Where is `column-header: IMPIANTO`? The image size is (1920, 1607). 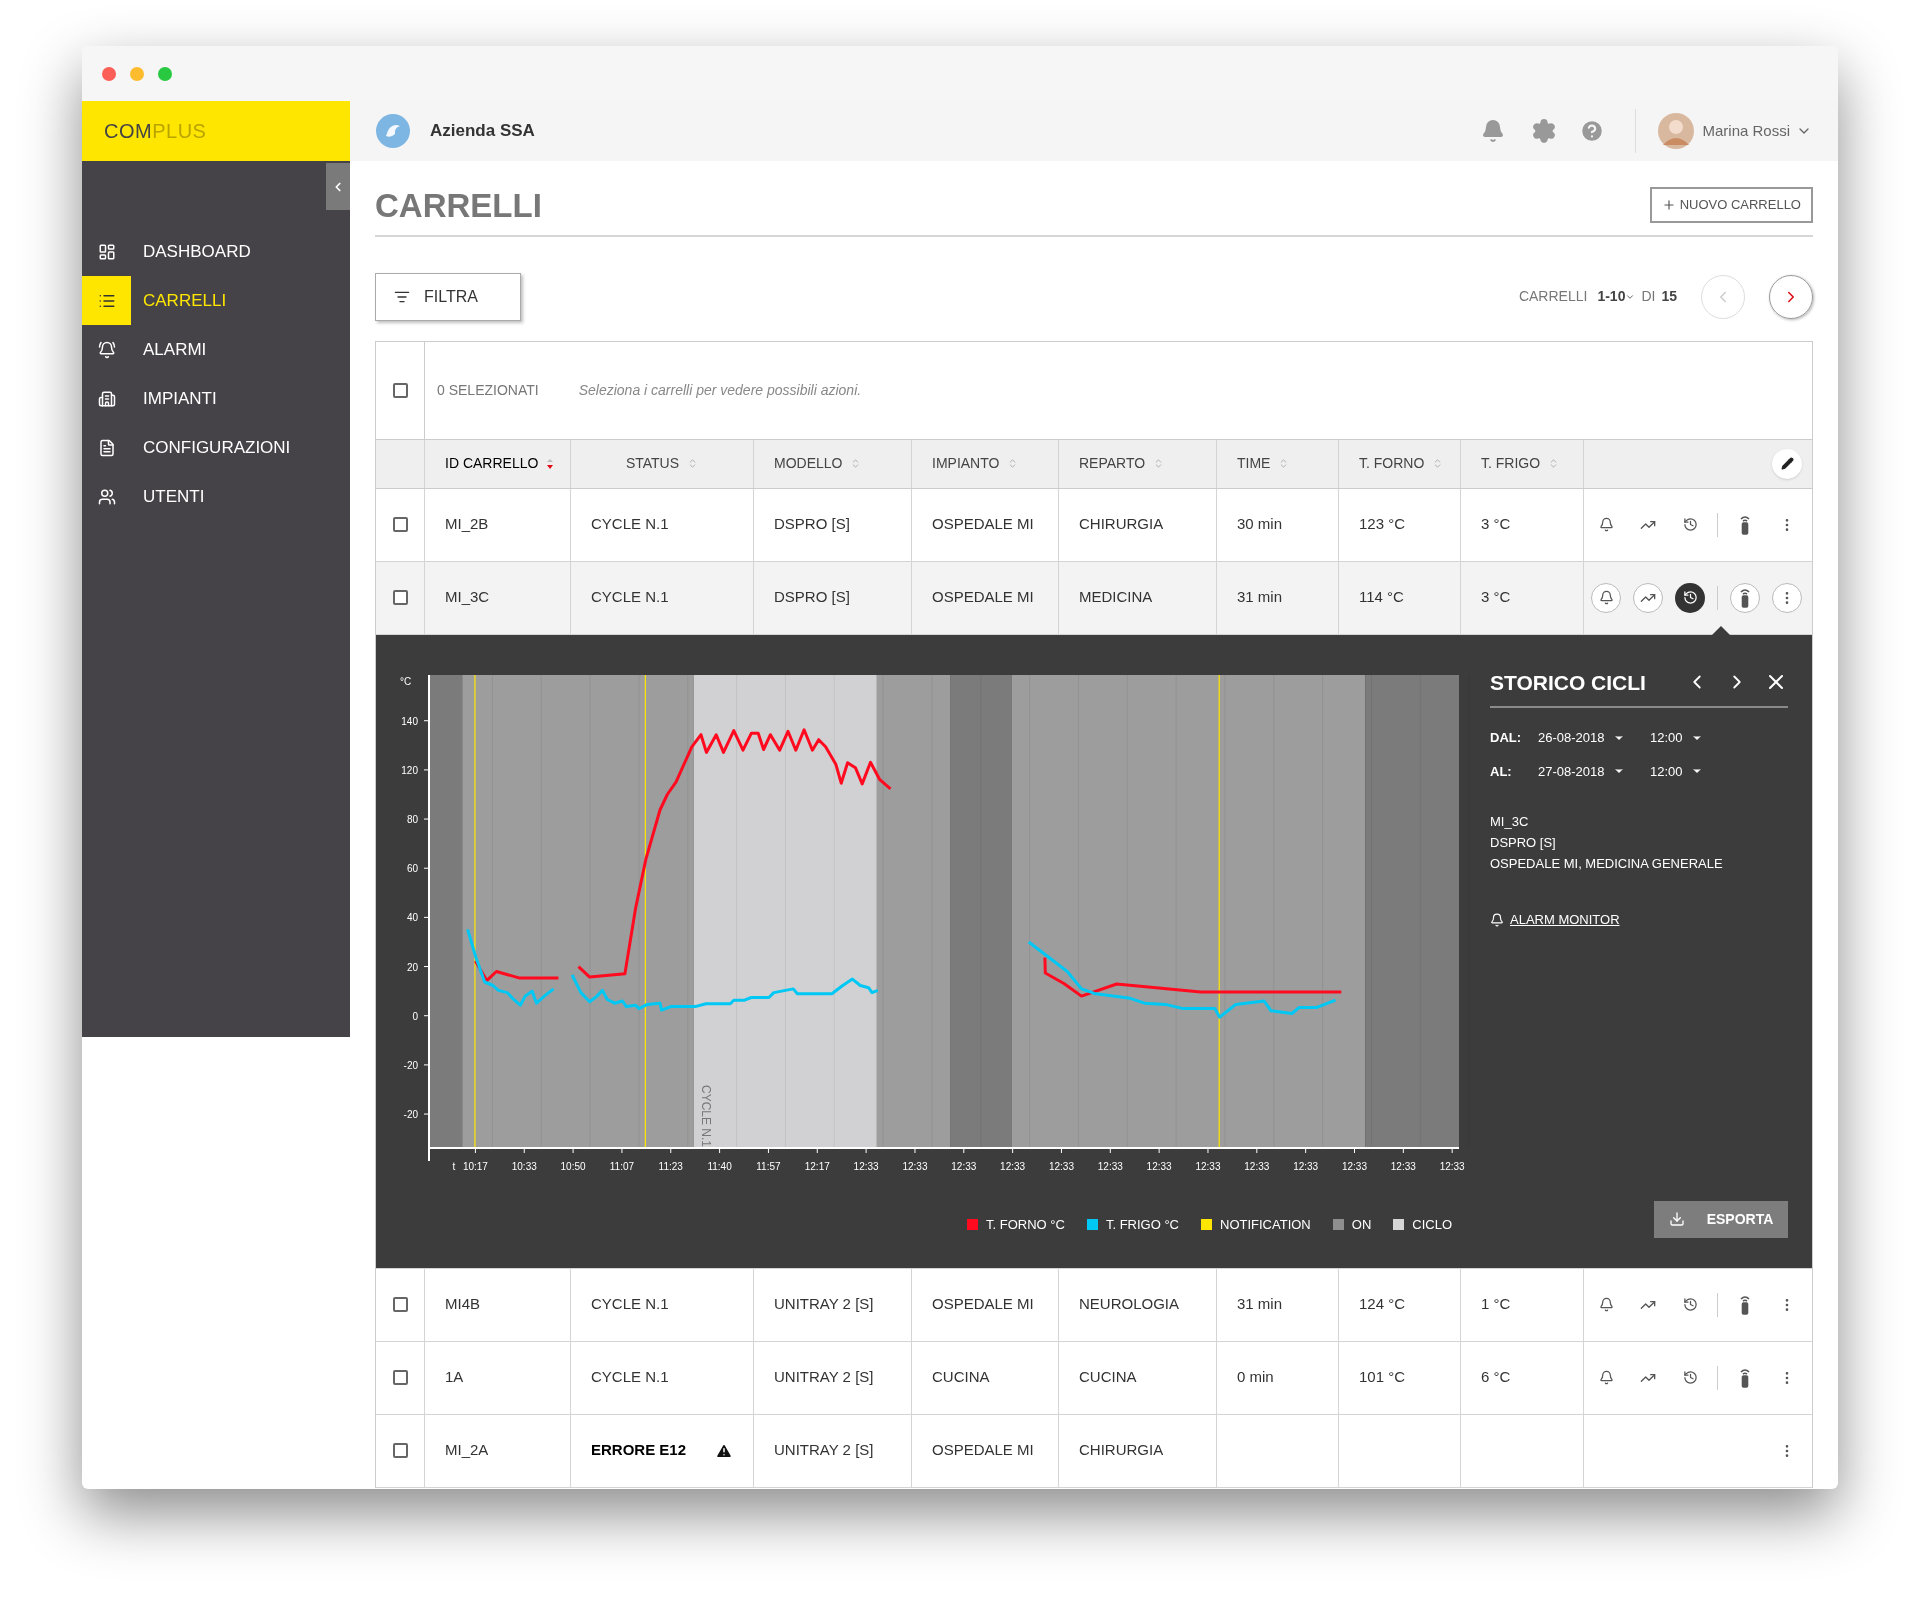 column-header: IMPIANTO is located at coordinates (966, 463).